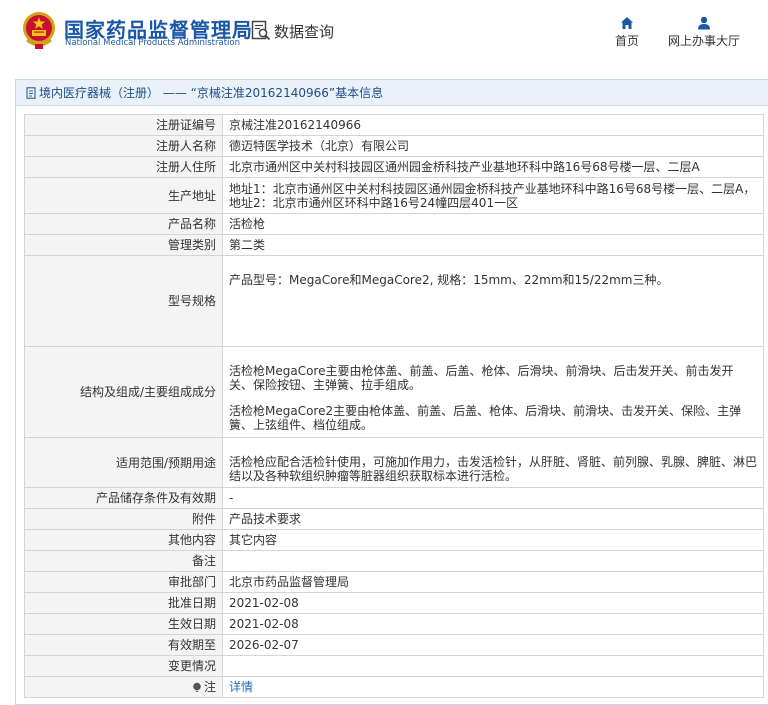 Image resolution: width=768 pixels, height=705 pixels. I want to click on table-row: 有效期至 2026-02-07, so click(394, 645).